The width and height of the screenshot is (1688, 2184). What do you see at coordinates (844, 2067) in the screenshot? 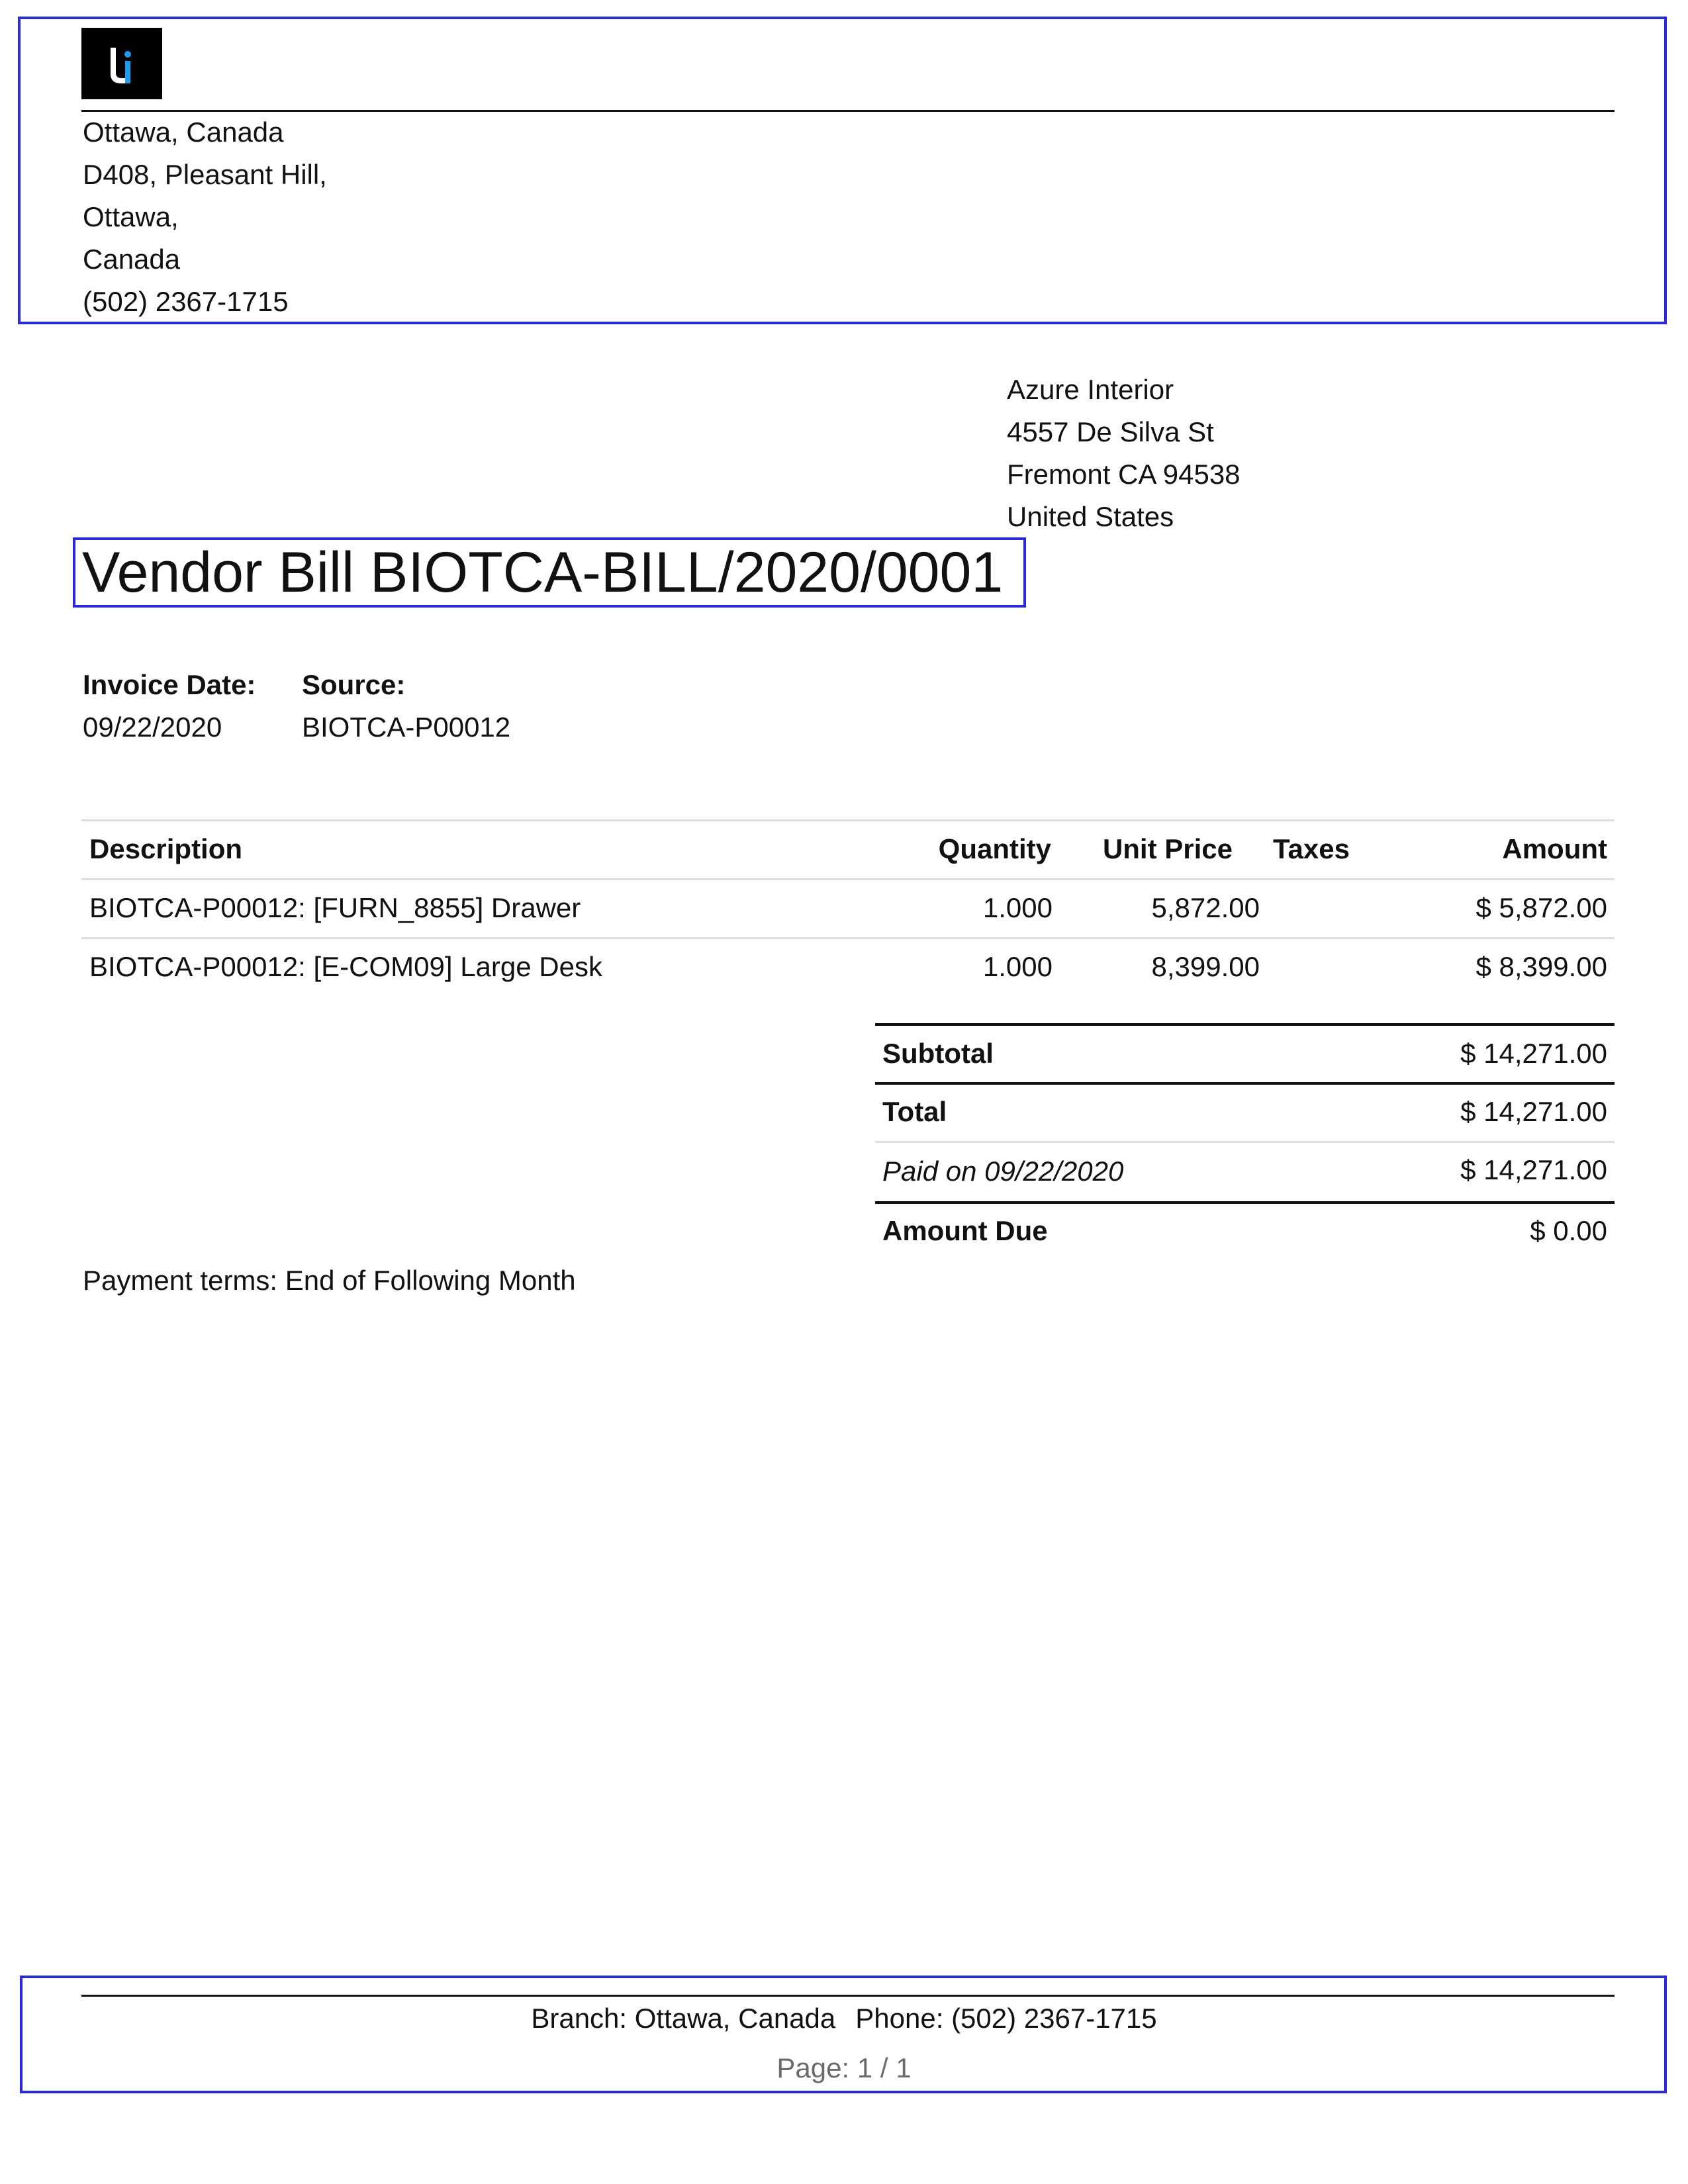
I see `page-number: Page: 1 / 1` at bounding box center [844, 2067].